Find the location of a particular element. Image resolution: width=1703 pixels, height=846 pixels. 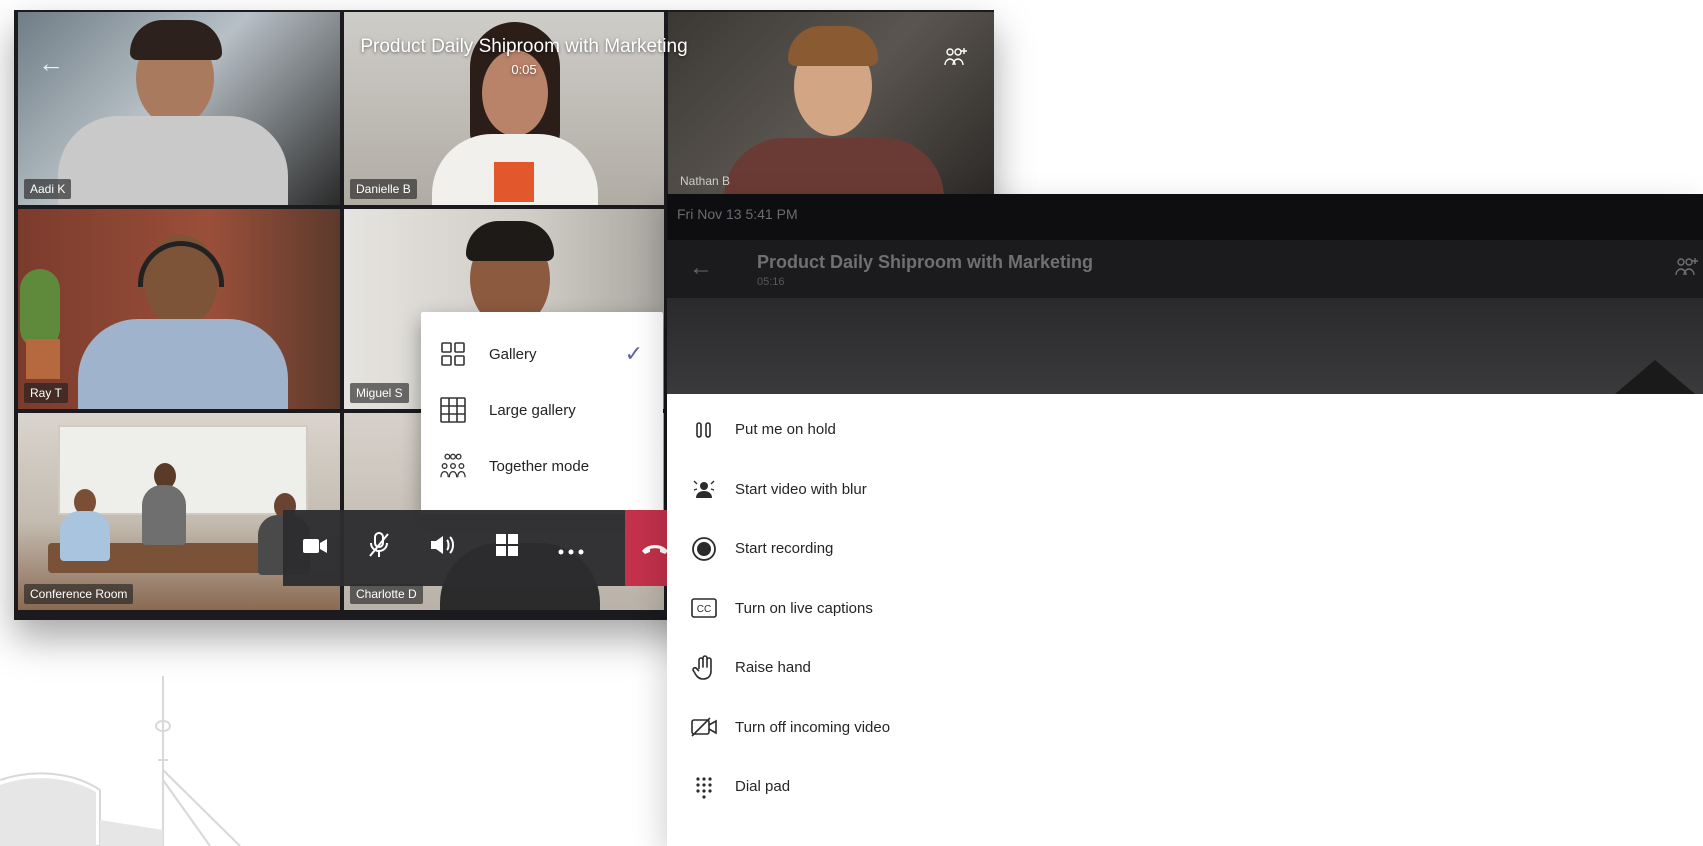

record-icon is located at coordinates (704, 549).